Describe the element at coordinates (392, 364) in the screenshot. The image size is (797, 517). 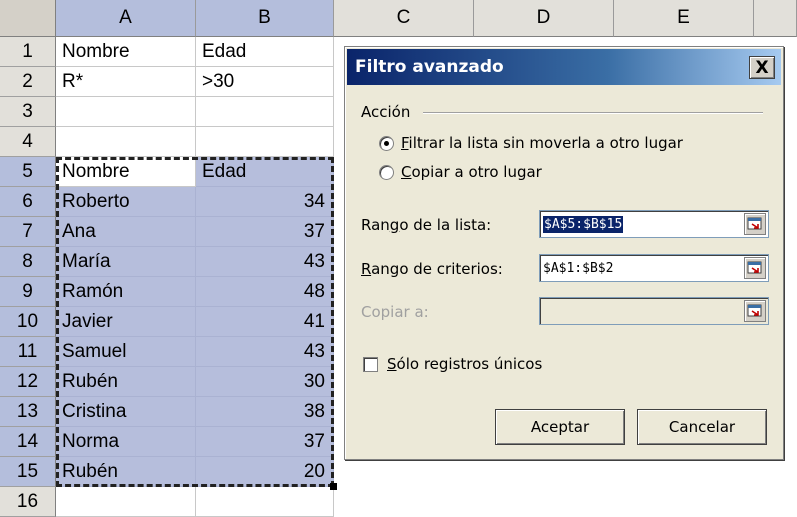
I see `accelerator-key: S` at that location.